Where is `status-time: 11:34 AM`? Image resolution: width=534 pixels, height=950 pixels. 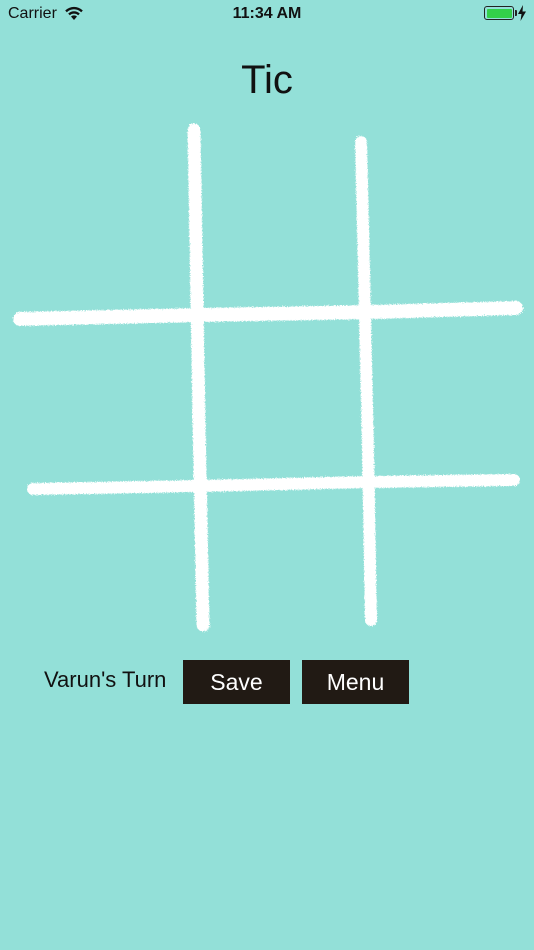
status-time: 11:34 AM is located at coordinates (267, 13).